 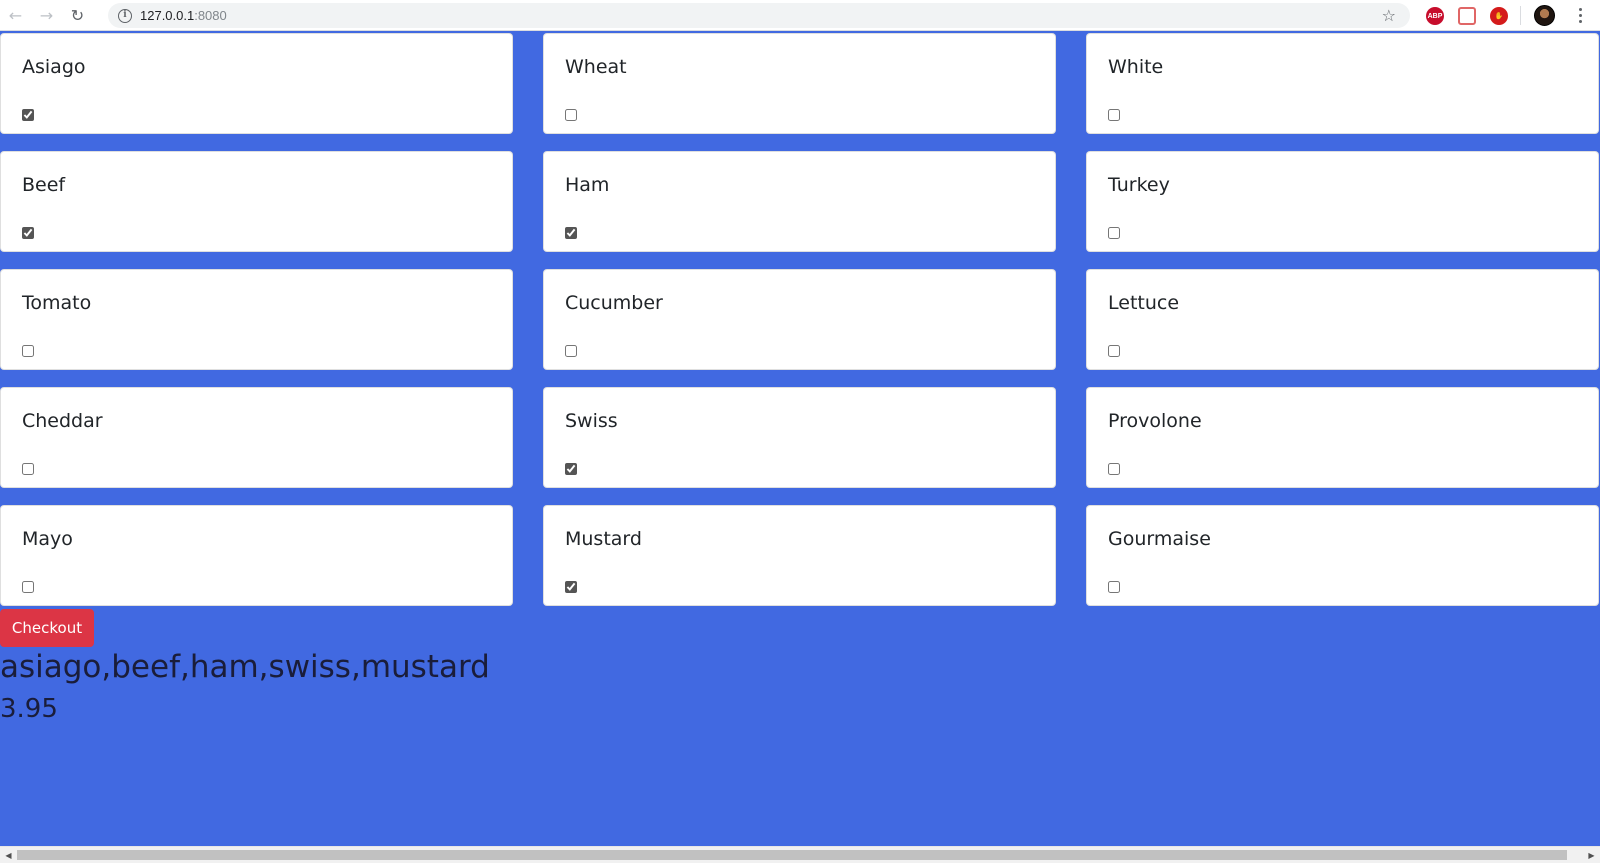 I want to click on ingredient-card-wheat: Wheat, so click(x=799, y=83).